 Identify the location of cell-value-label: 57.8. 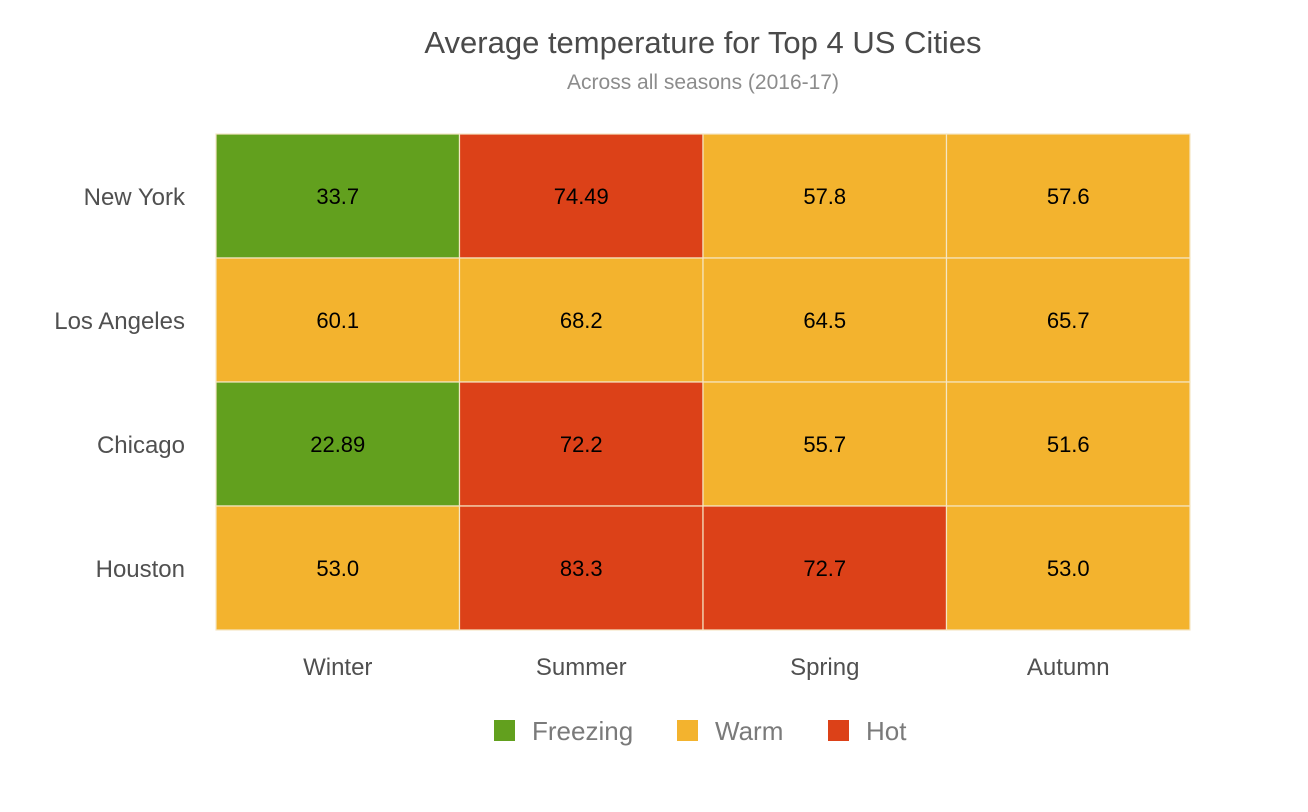
(824, 196).